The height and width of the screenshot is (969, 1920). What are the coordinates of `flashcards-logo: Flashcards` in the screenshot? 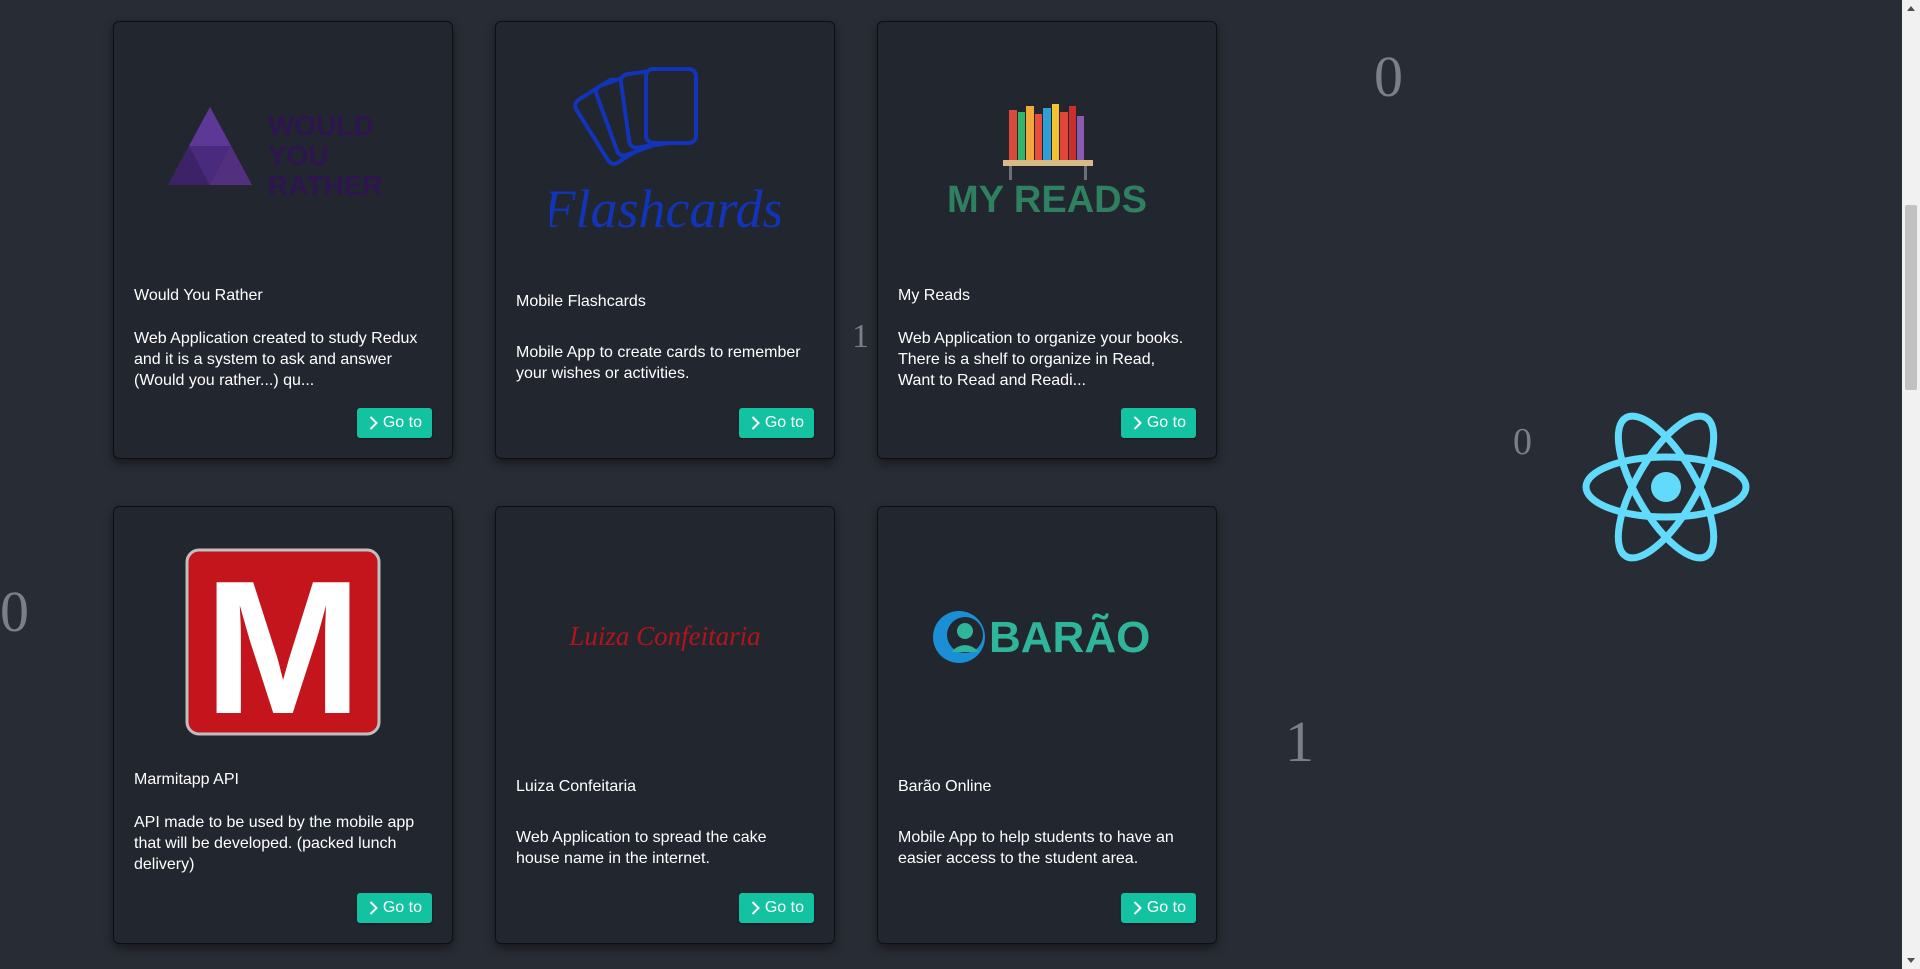 It's located at (665, 152).